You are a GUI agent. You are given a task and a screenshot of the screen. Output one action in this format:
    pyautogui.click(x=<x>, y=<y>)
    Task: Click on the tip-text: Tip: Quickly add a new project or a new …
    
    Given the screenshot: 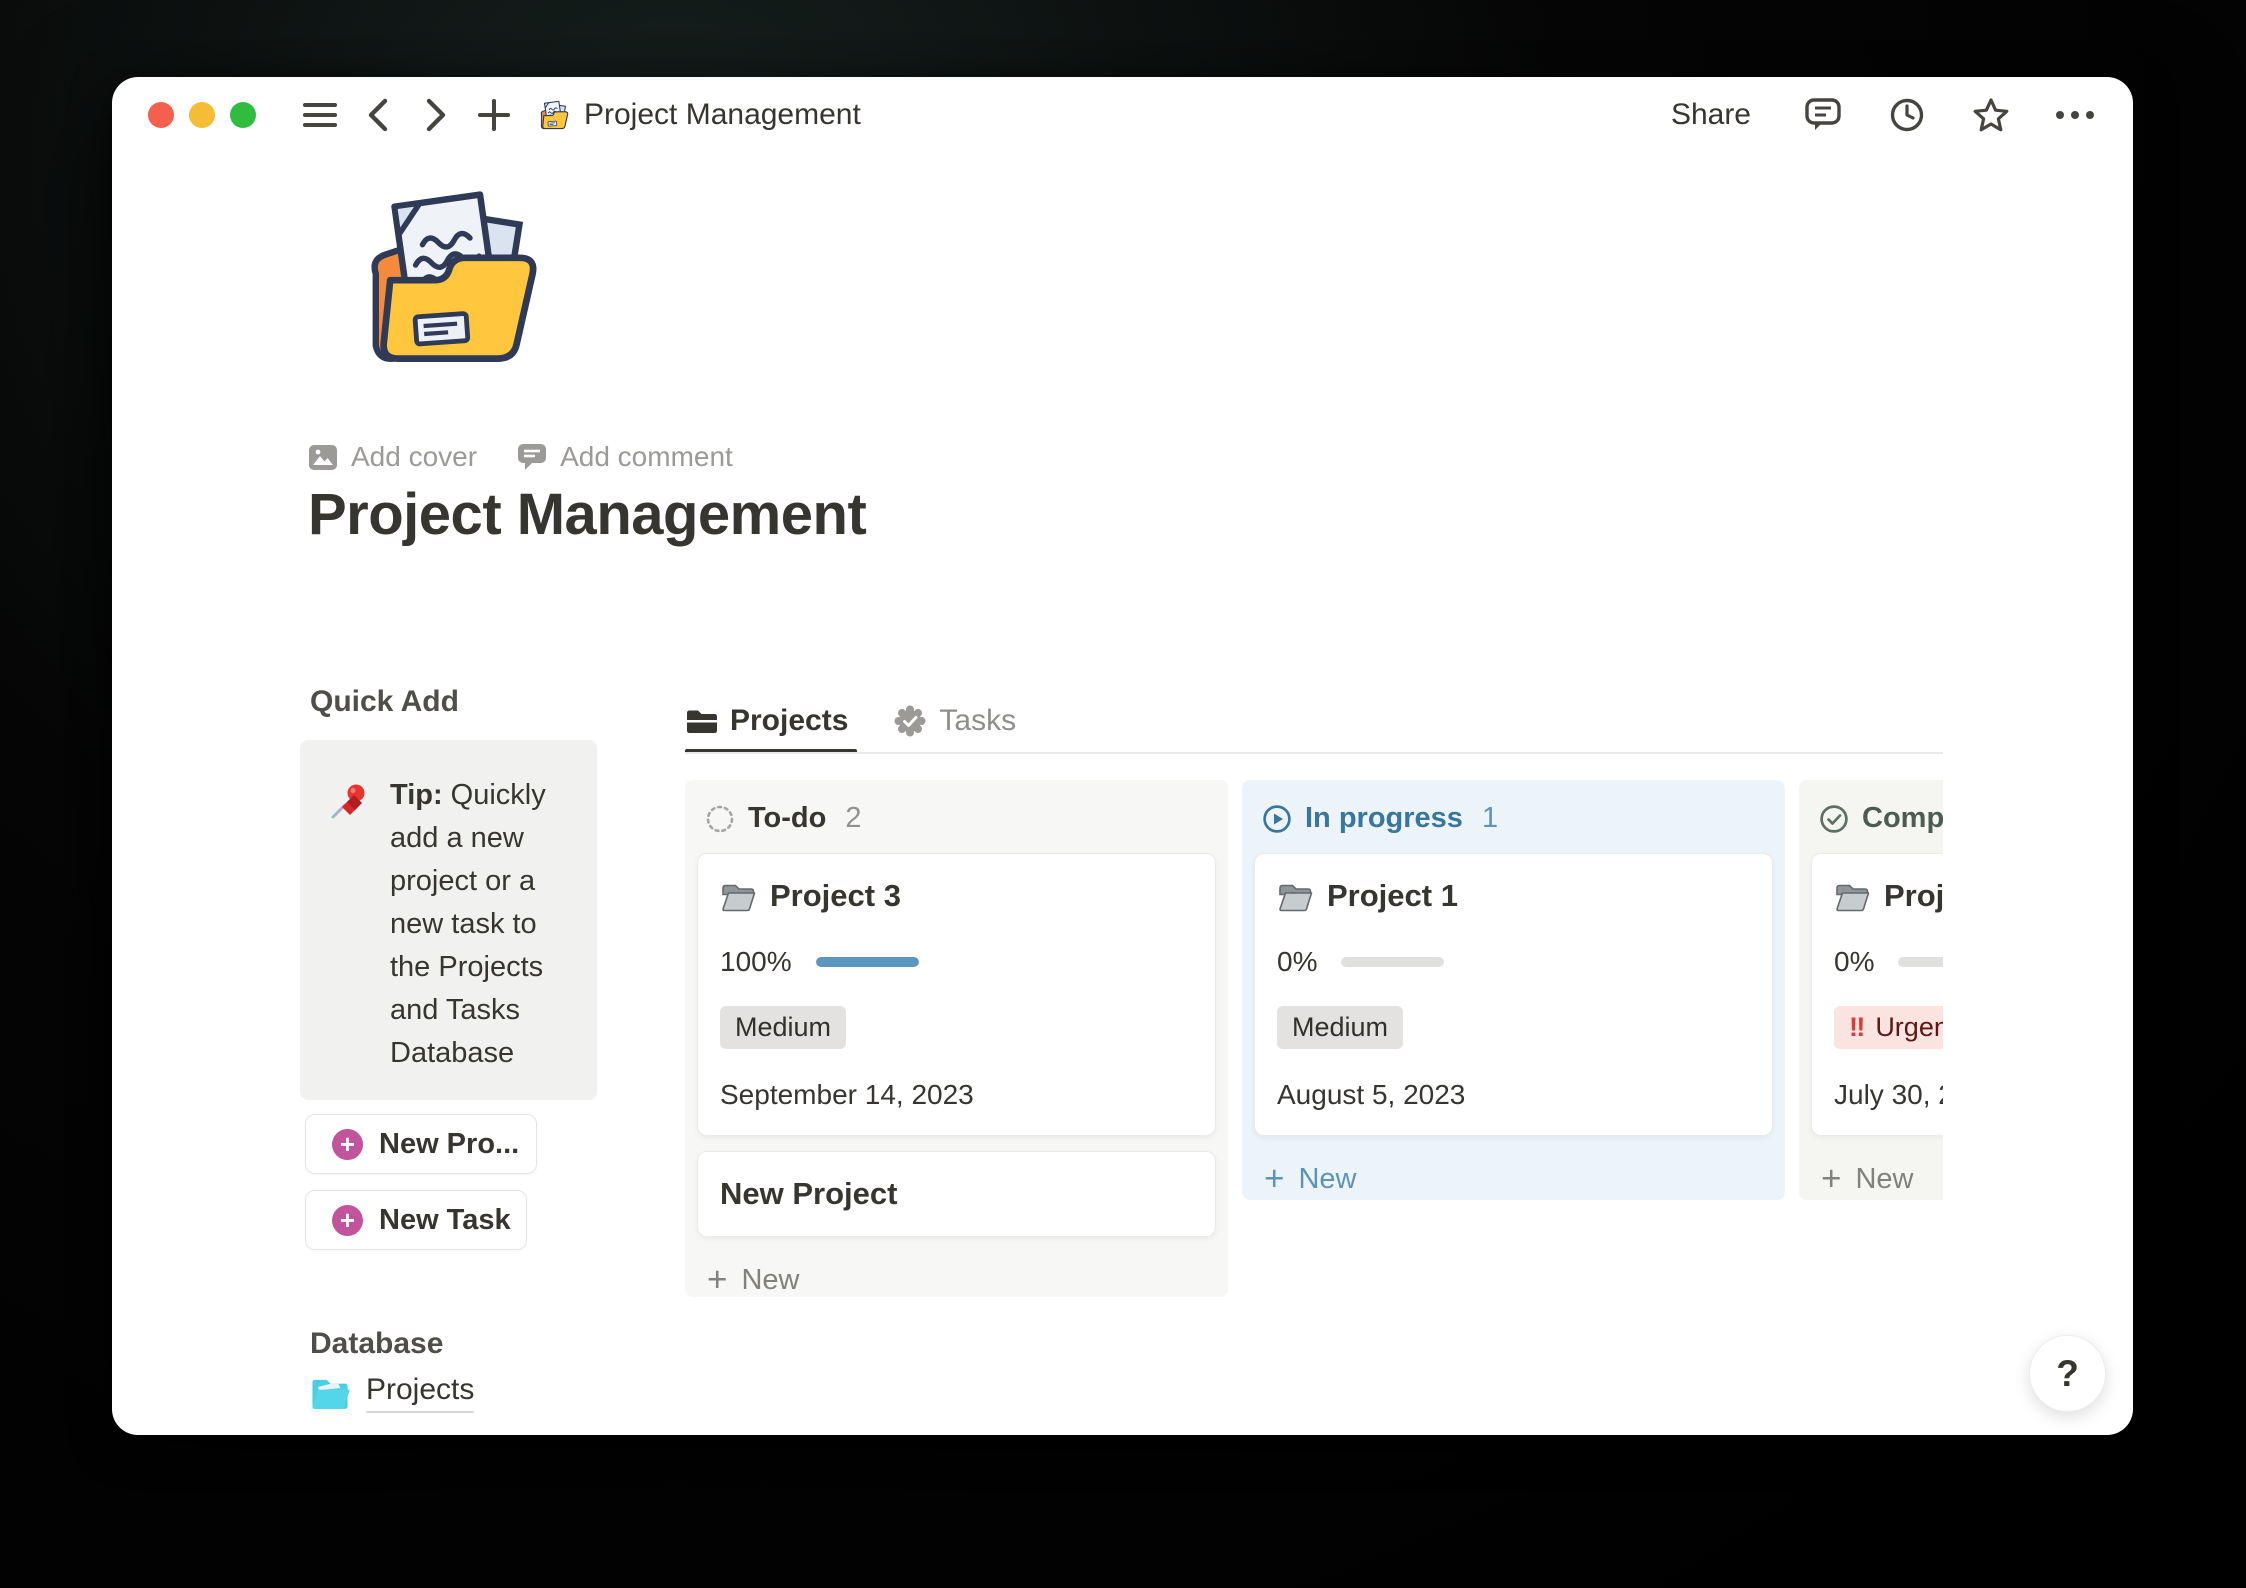 What is the action you would take?
    pyautogui.click(x=468, y=924)
    